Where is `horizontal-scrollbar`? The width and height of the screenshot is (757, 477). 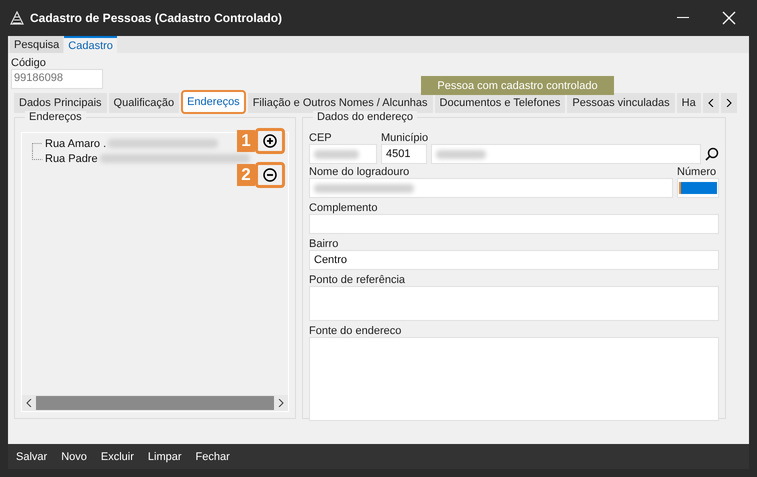
horizontal-scrollbar is located at coordinates (155, 403).